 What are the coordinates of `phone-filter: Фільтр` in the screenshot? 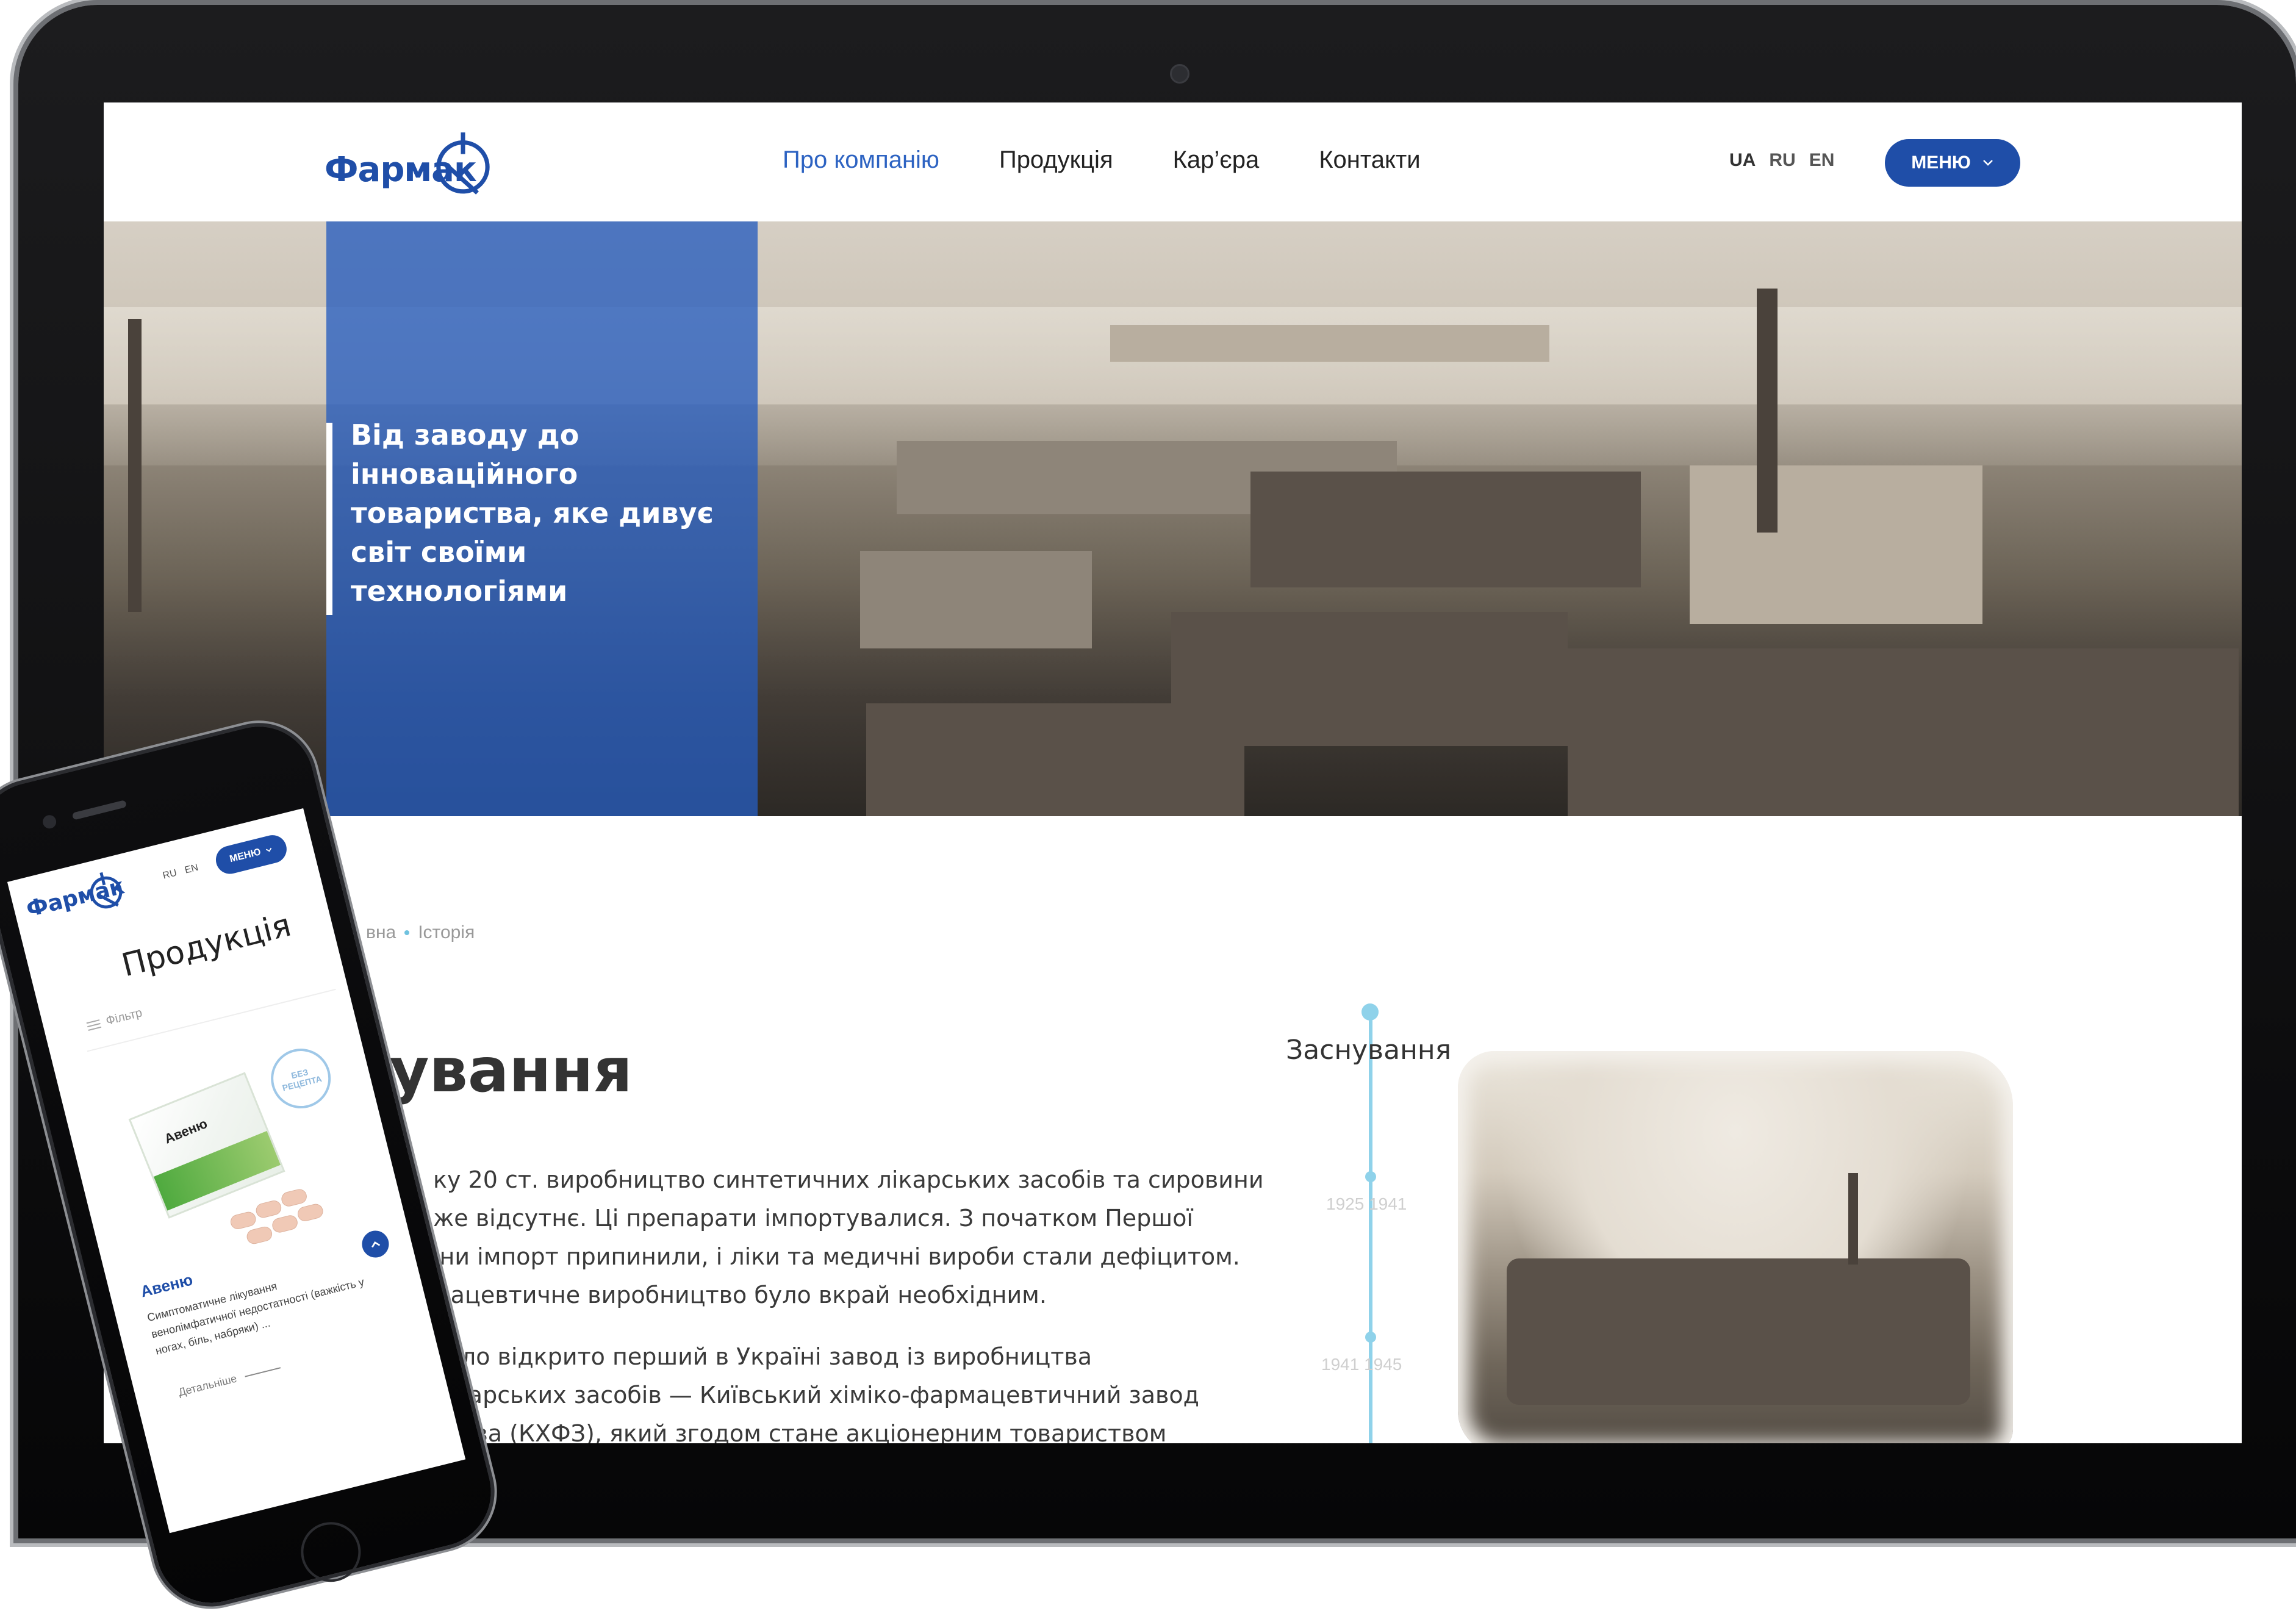 It's located at (114, 1019).